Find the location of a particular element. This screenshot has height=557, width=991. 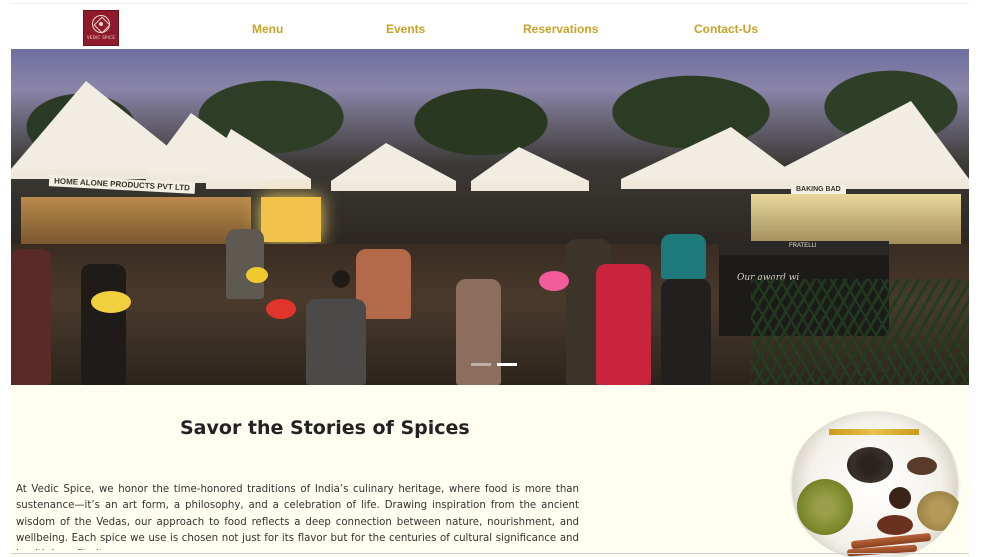

carousel-indicator-active is located at coordinates (507, 364).